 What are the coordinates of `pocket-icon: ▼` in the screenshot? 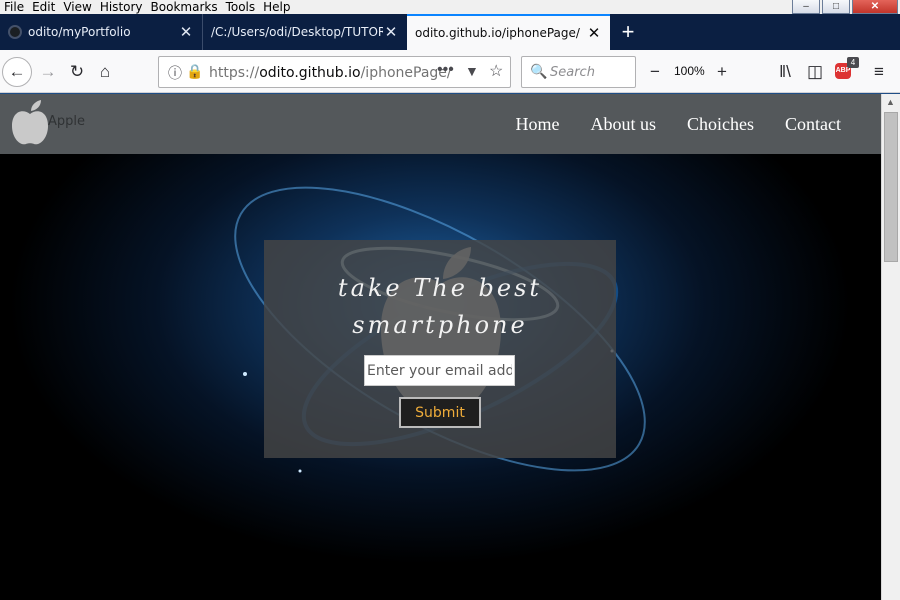 It's located at (472, 71).